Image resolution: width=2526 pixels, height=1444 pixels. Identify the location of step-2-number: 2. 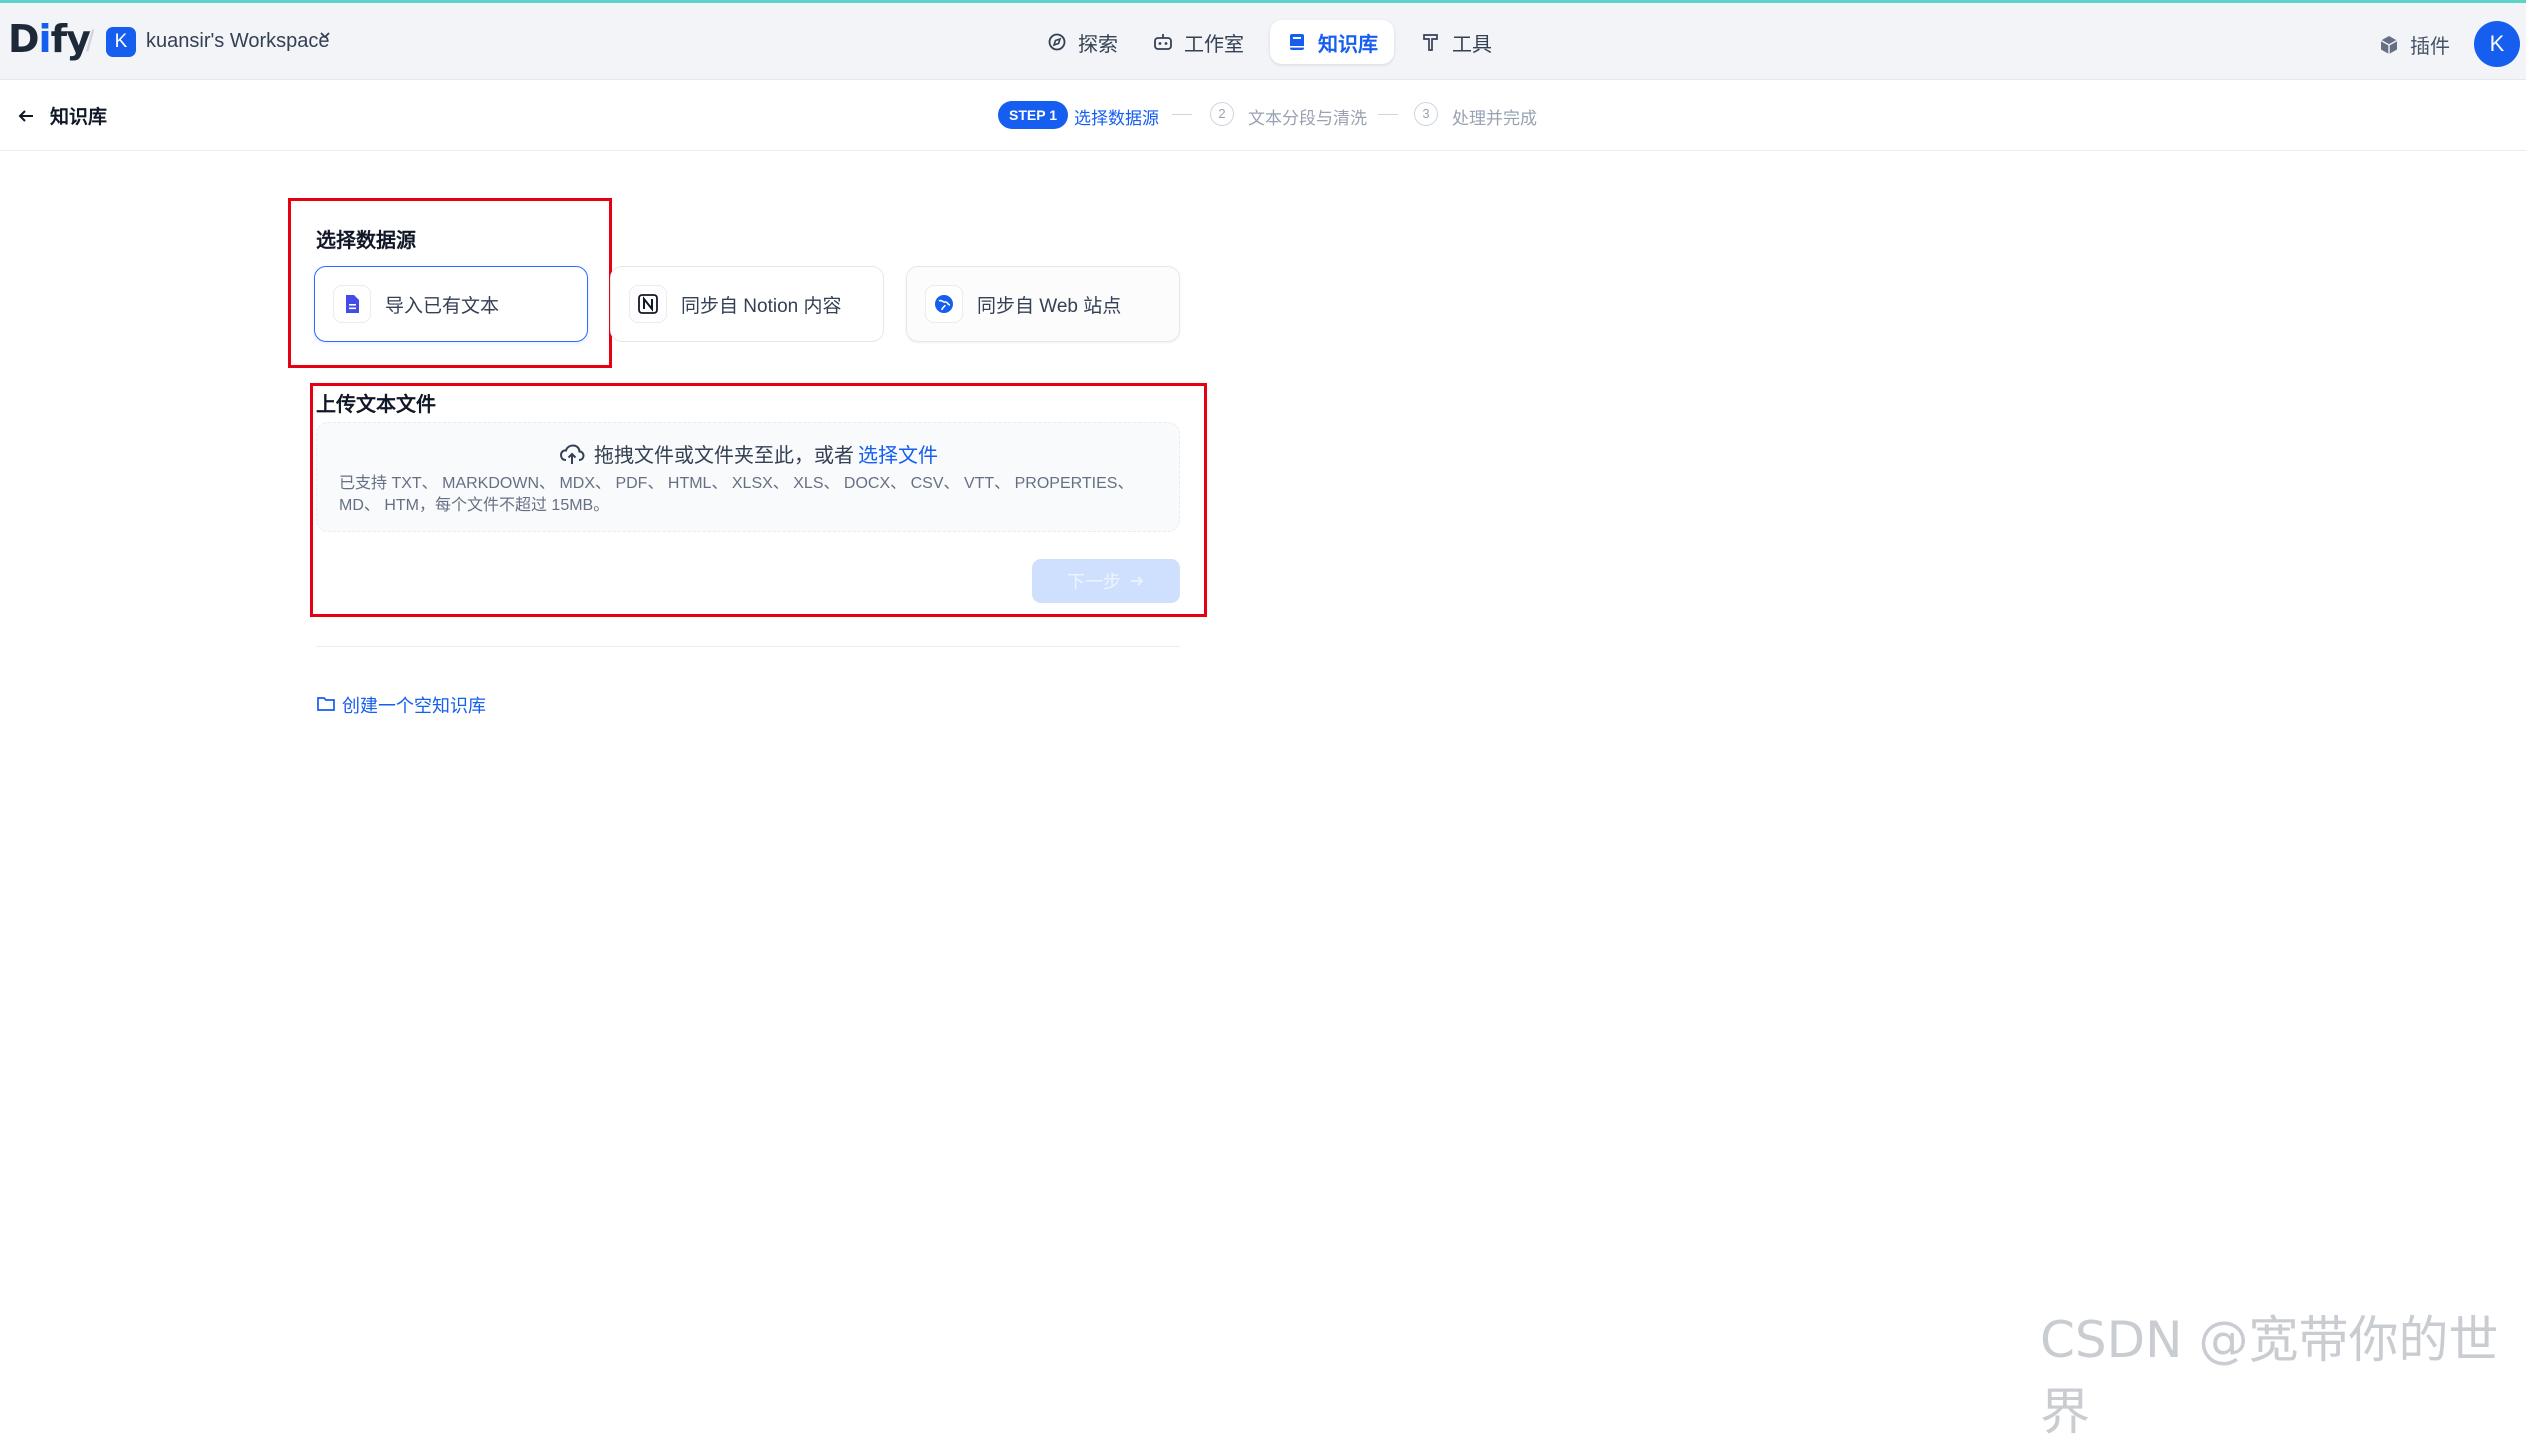
(1222, 114).